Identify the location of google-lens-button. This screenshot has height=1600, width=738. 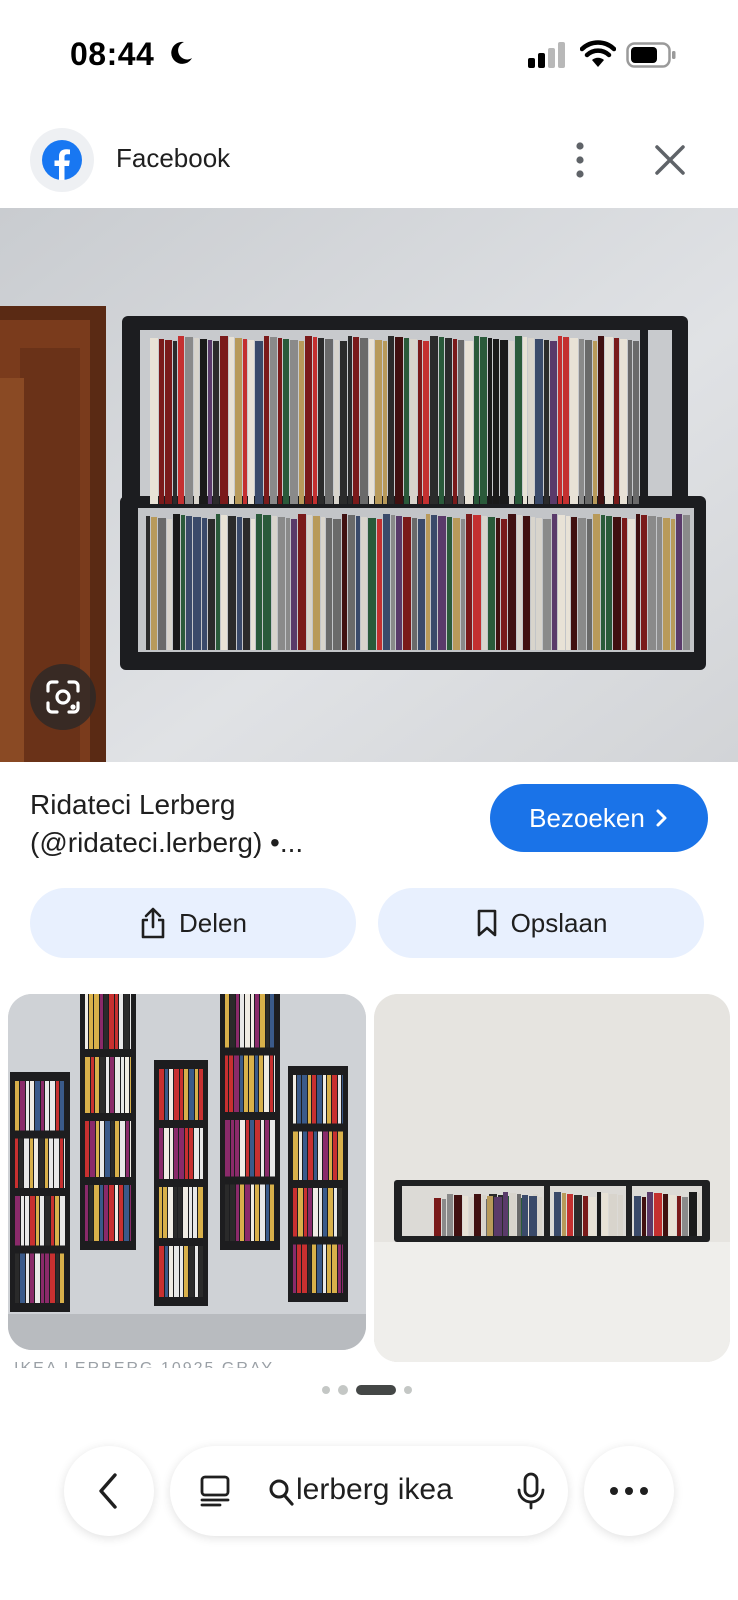
(63, 697).